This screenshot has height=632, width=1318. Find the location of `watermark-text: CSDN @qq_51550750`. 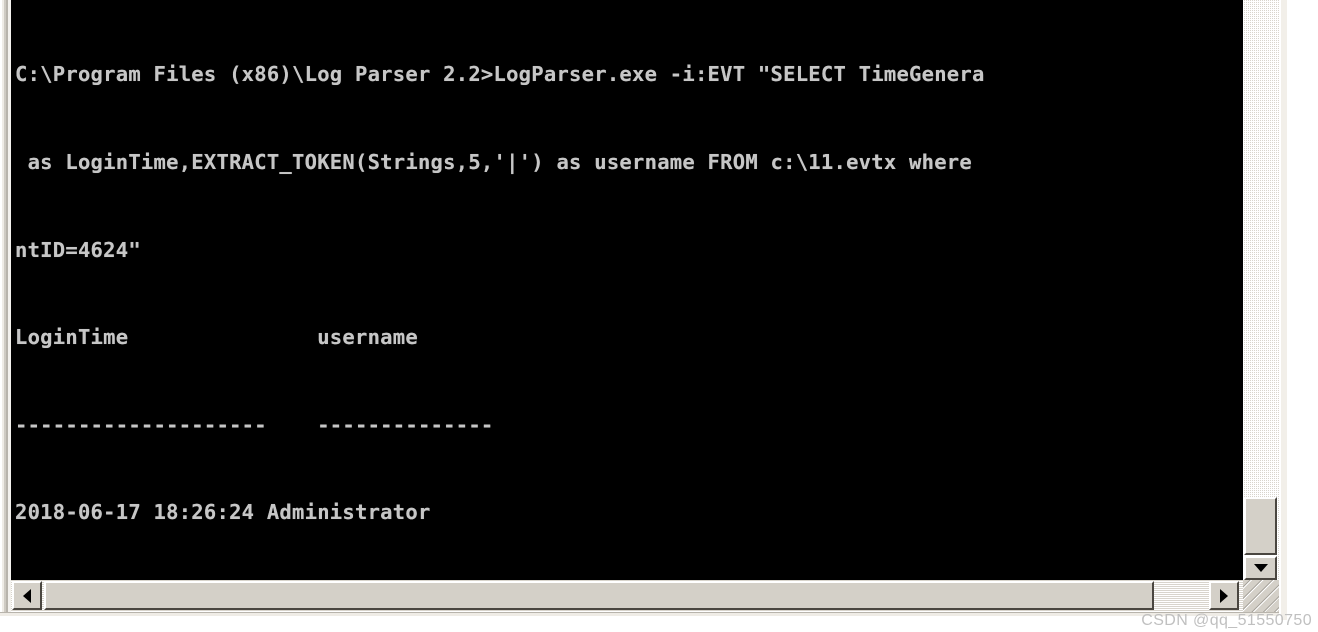

watermark-text: CSDN @qq_51550750 is located at coordinates (1226, 620).